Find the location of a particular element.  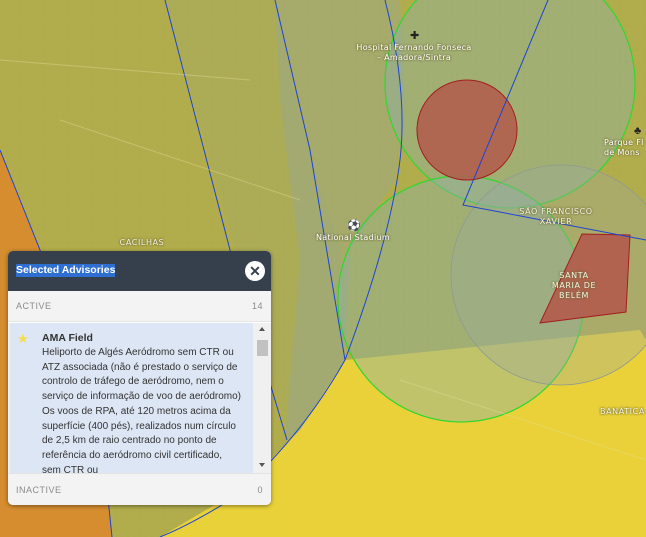

inactive-section-header: INACTIVE 0 is located at coordinates (139, 489).